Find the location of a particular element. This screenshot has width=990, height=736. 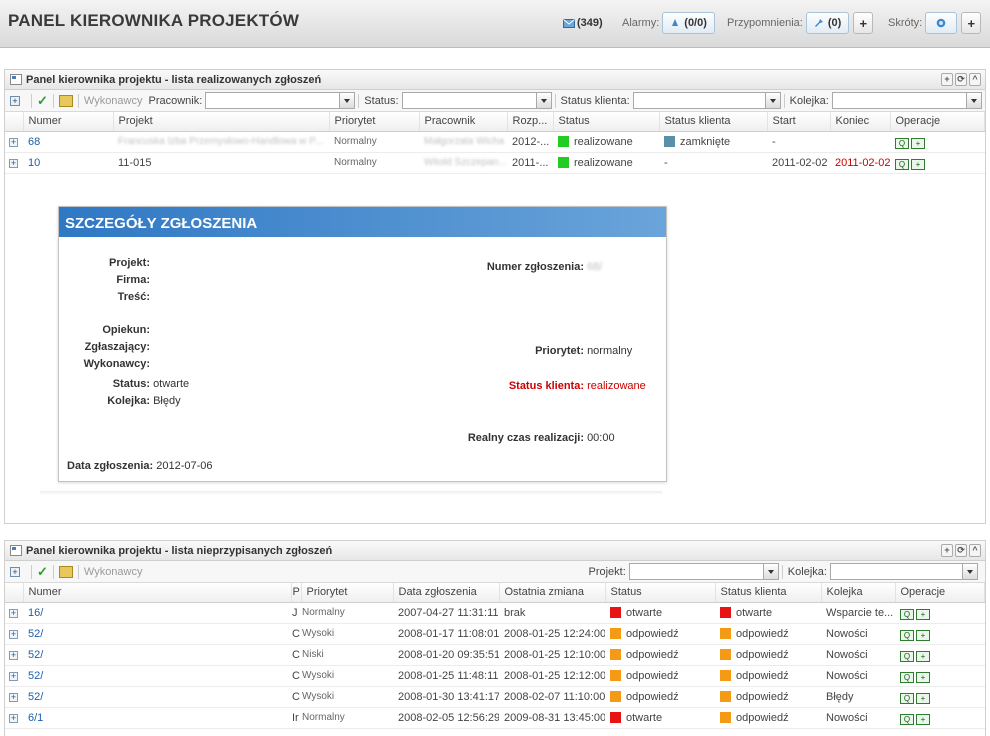

col-header: Ostatnia zmiana is located at coordinates (552, 593).